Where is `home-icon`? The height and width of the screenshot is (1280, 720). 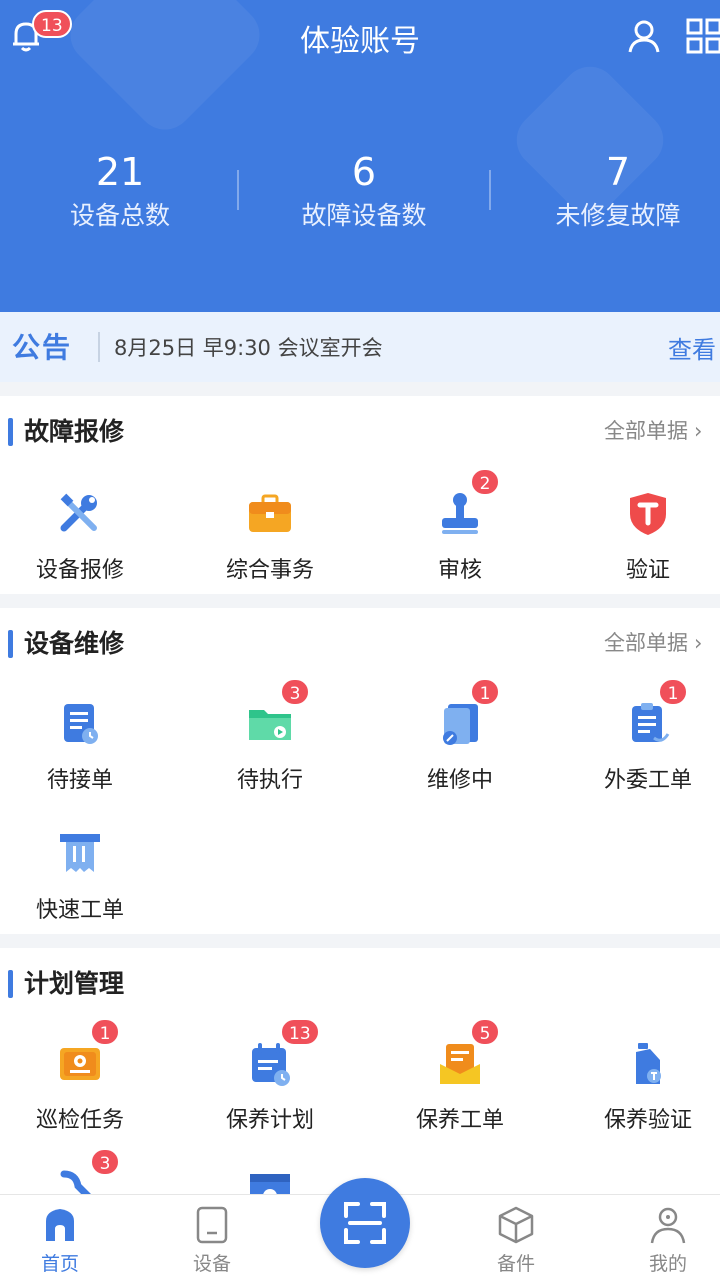
home-icon is located at coordinates (60, 1225).